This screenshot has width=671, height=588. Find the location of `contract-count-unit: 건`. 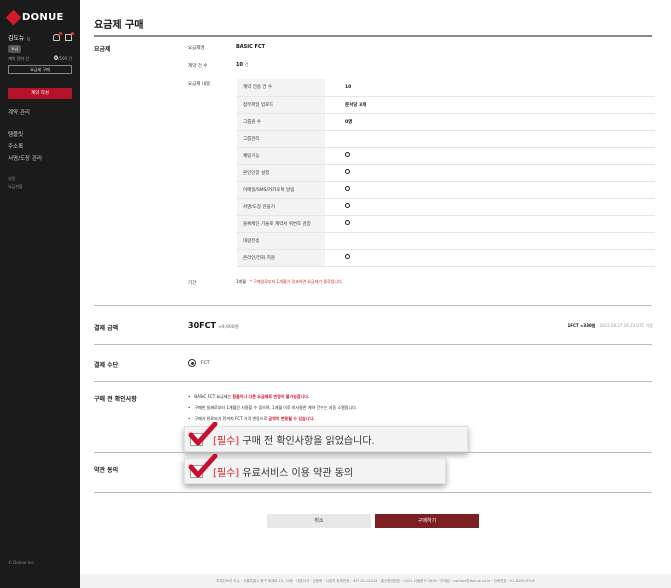

contract-count-unit: 건 is located at coordinates (246, 64).